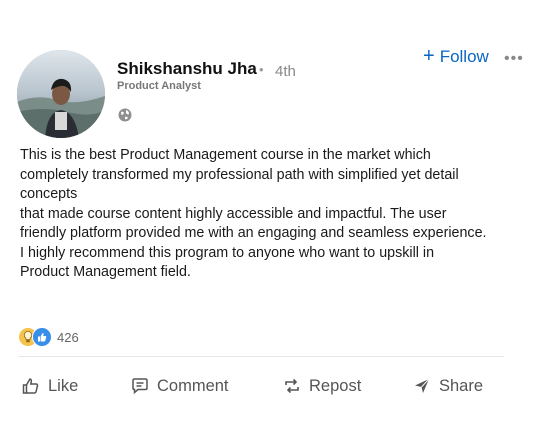  Describe the element at coordinates (261, 356) in the screenshot. I see `divider` at that location.